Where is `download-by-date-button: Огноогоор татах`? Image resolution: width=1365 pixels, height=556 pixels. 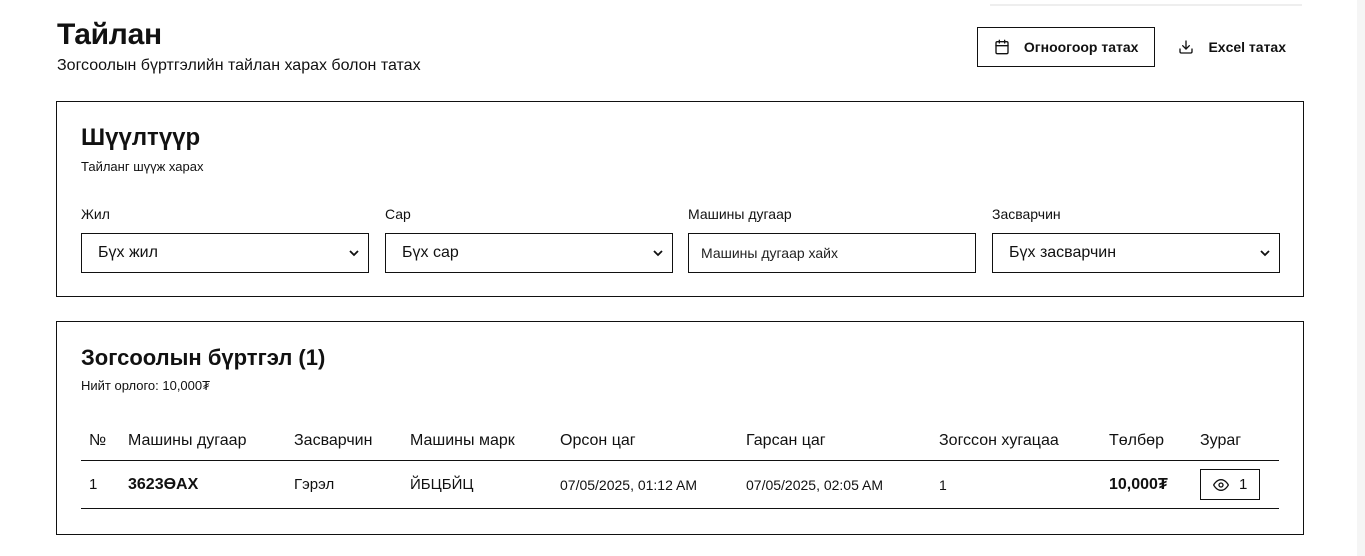
download-by-date-button: Огноогоор татах is located at coordinates (1066, 47).